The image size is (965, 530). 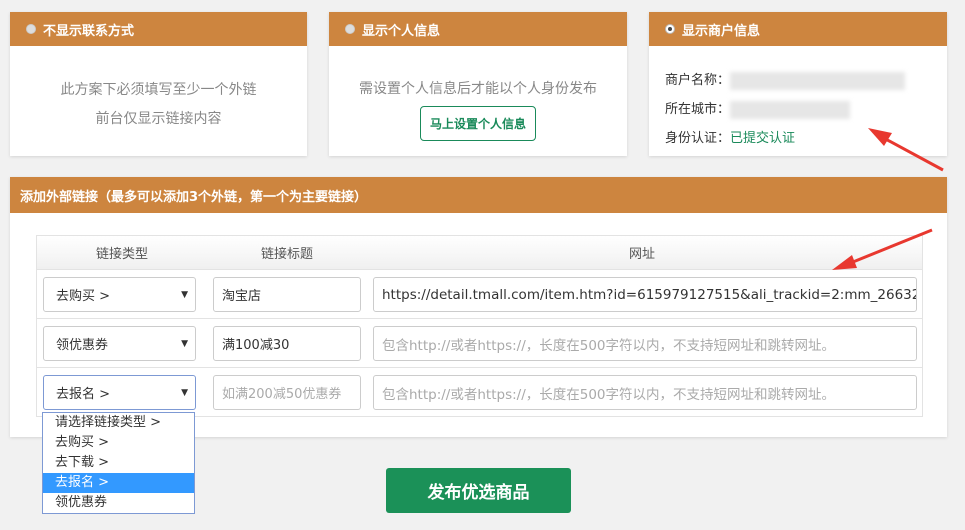 I want to click on dropdown-option-selected: 去报名 >, so click(x=118, y=483).